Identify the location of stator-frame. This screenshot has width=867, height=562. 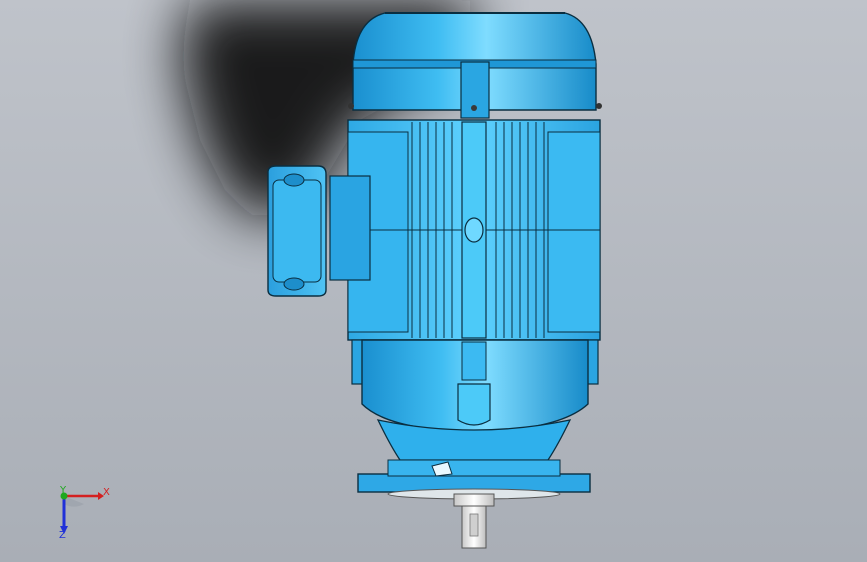
(474, 230).